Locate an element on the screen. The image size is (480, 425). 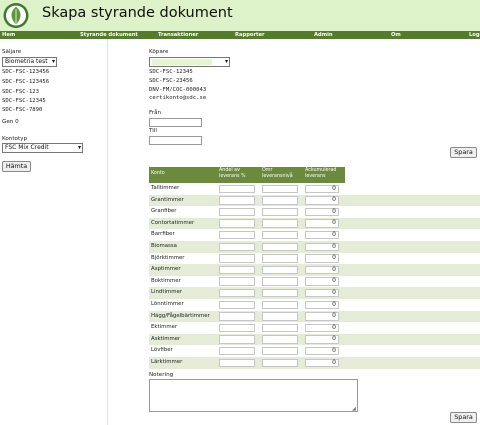
resize-handle-icon: ◢ is located at coordinates (354, 409).